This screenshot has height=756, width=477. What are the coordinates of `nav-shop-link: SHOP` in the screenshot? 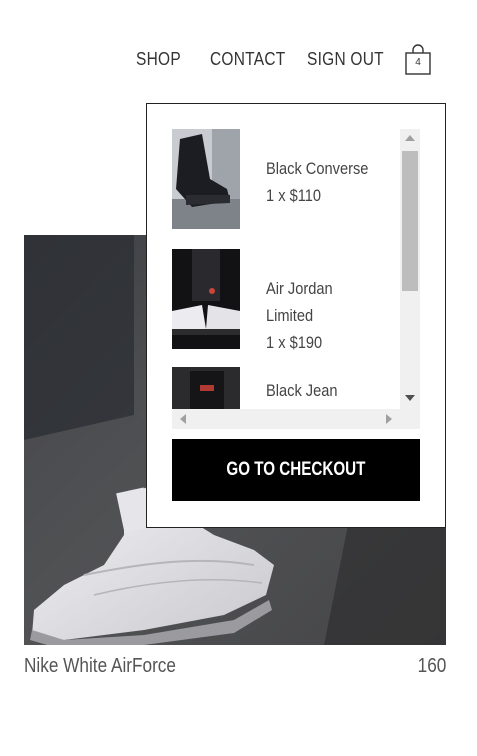 It's located at (158, 59).